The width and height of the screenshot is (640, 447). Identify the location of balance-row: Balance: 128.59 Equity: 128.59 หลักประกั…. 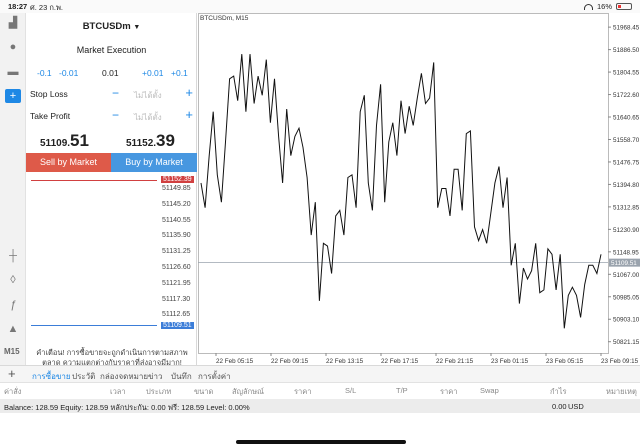
(320, 406).